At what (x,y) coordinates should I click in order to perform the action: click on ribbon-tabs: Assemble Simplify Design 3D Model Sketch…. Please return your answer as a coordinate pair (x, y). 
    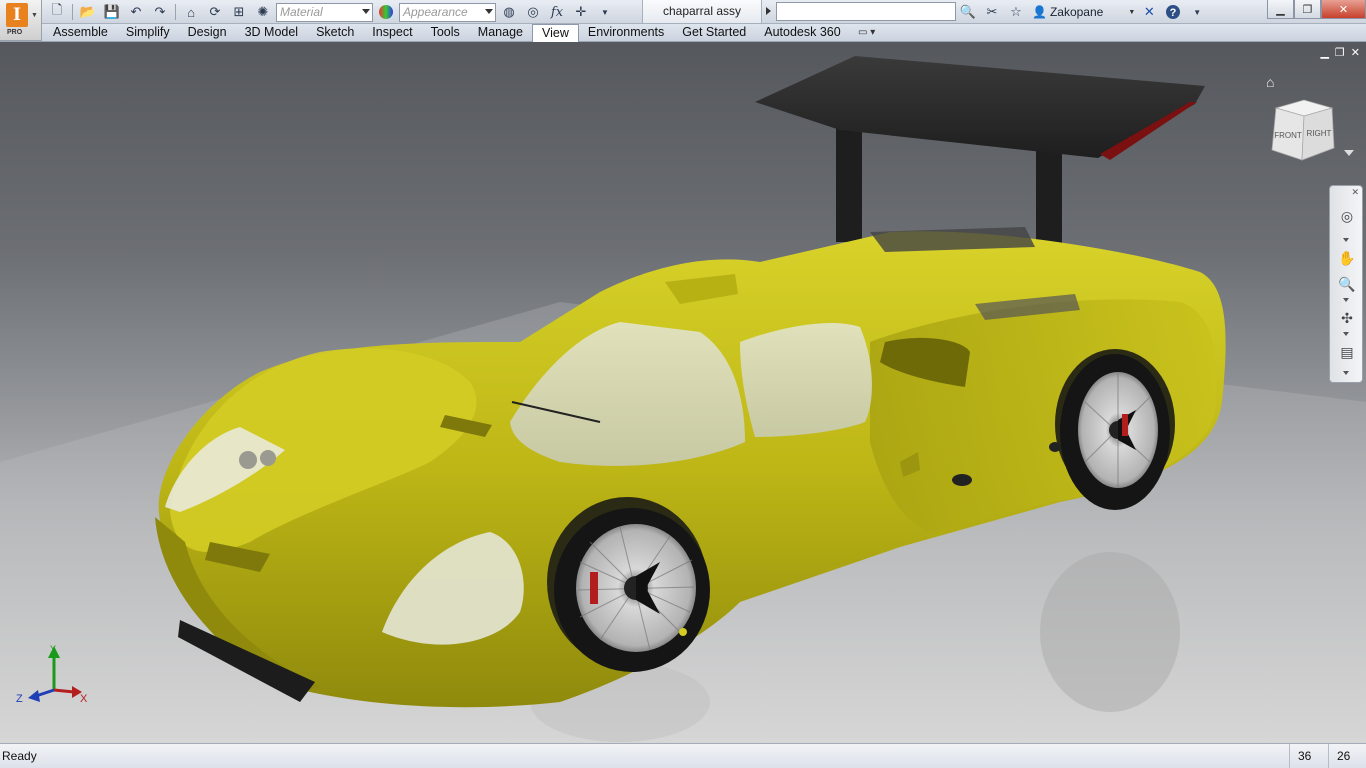
    Looking at the image, I should click on (447, 33).